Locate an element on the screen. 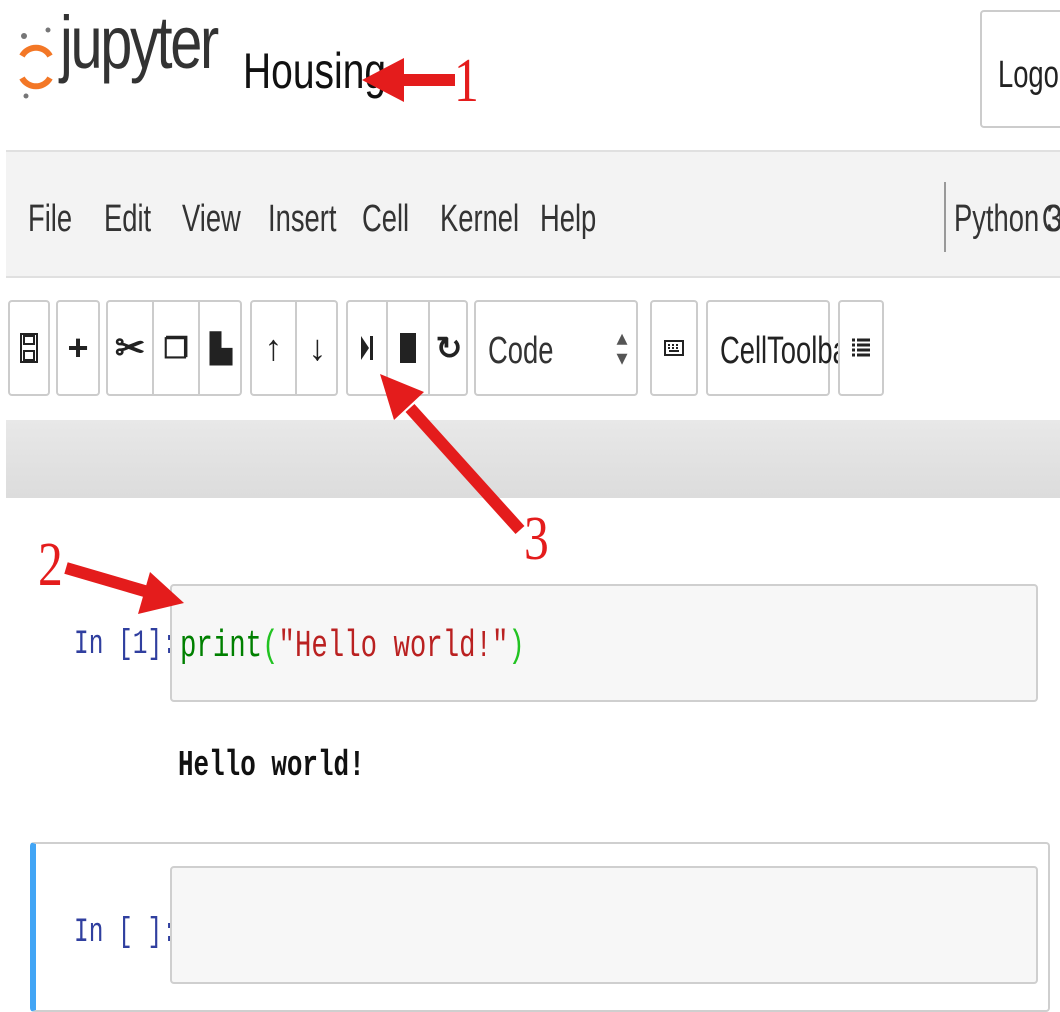  annotation-label-3: 3 is located at coordinates (536, 539).